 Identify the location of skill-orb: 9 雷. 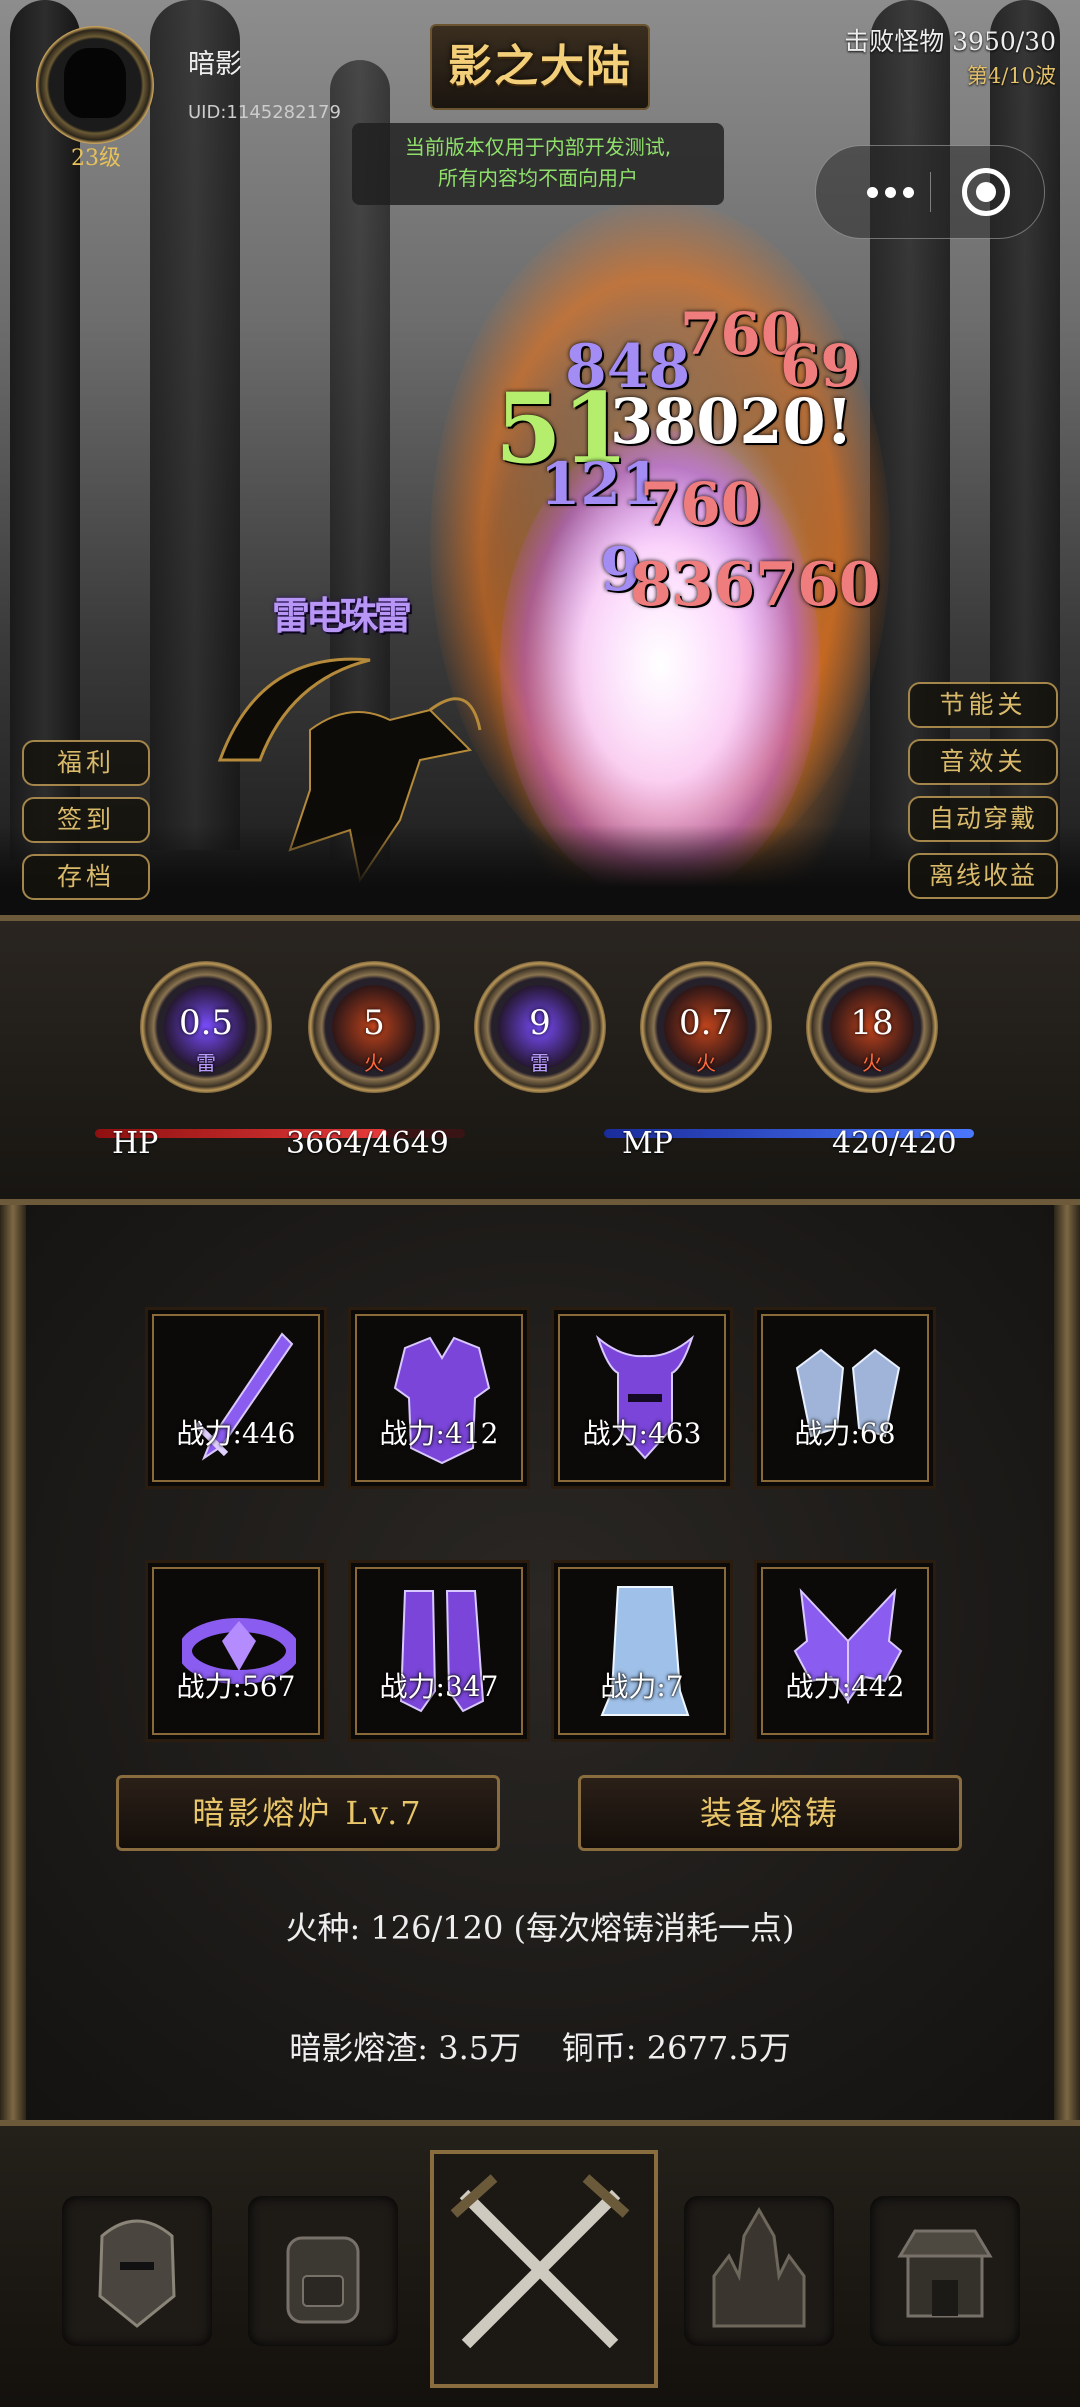
(540, 1027).